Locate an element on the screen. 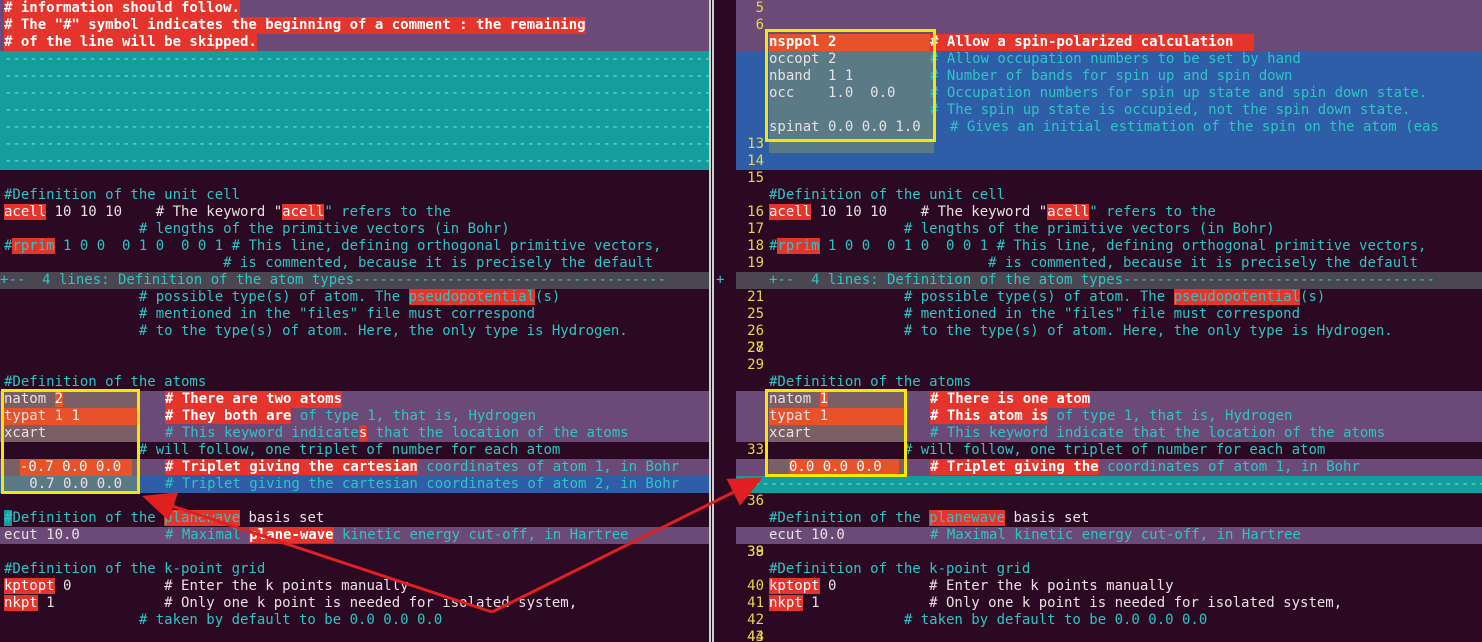 The image size is (1482, 642). arrow-to-right-box is located at coordinates (627, 545).